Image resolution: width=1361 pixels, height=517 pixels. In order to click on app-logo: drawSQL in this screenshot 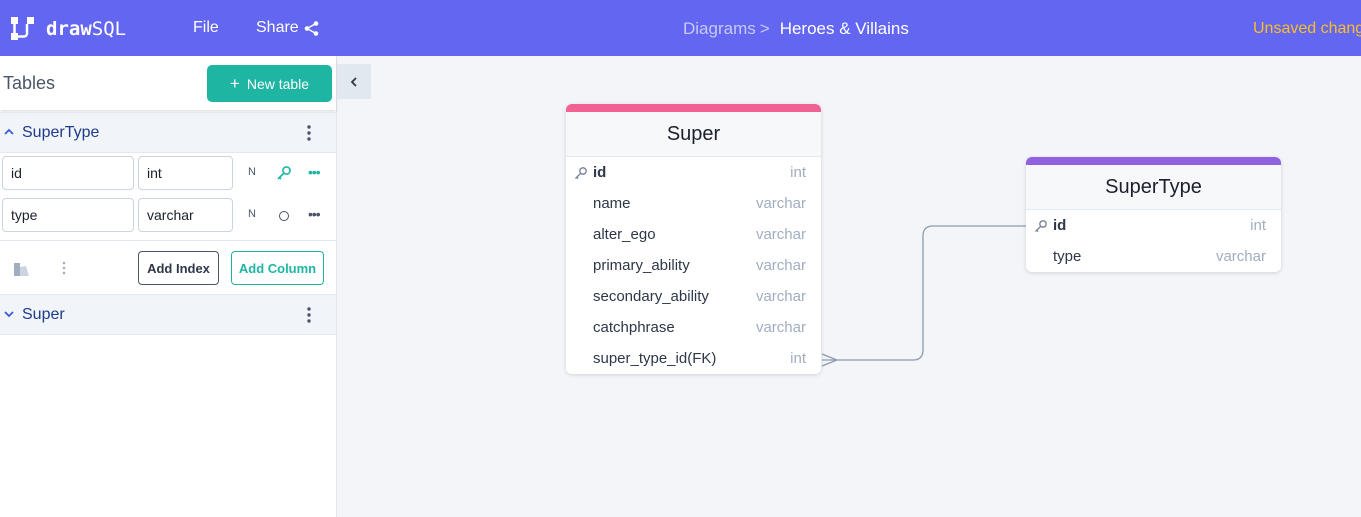, I will do `click(68, 29)`.